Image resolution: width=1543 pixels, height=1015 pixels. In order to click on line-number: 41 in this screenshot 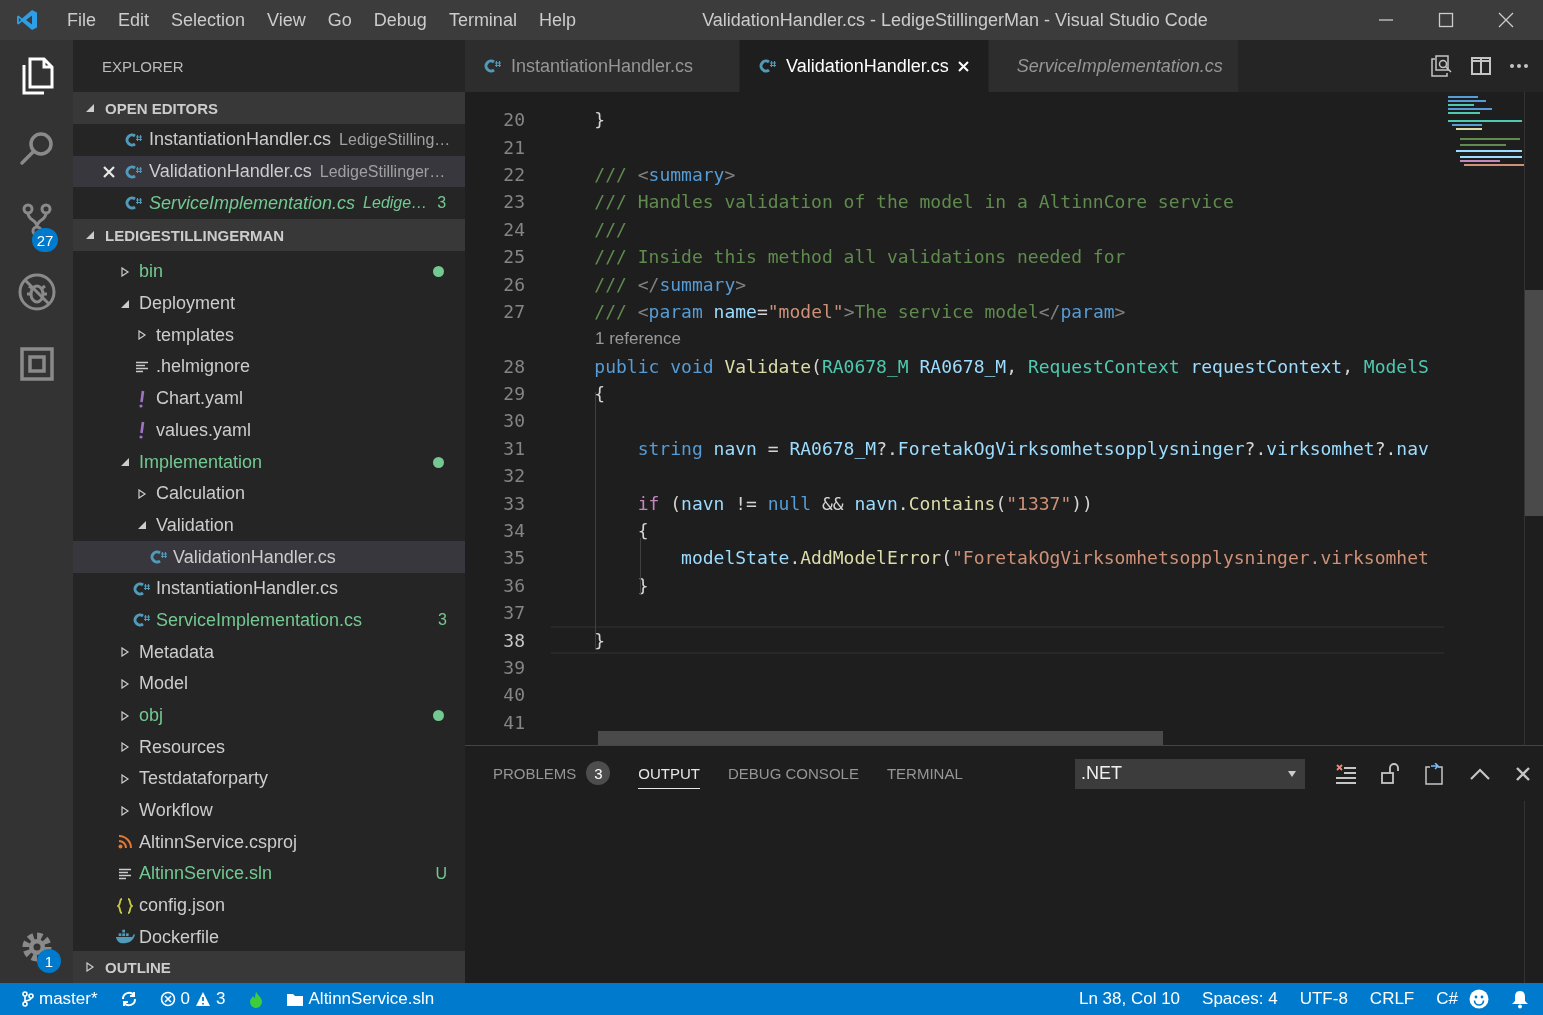, I will do `click(513, 722)`.